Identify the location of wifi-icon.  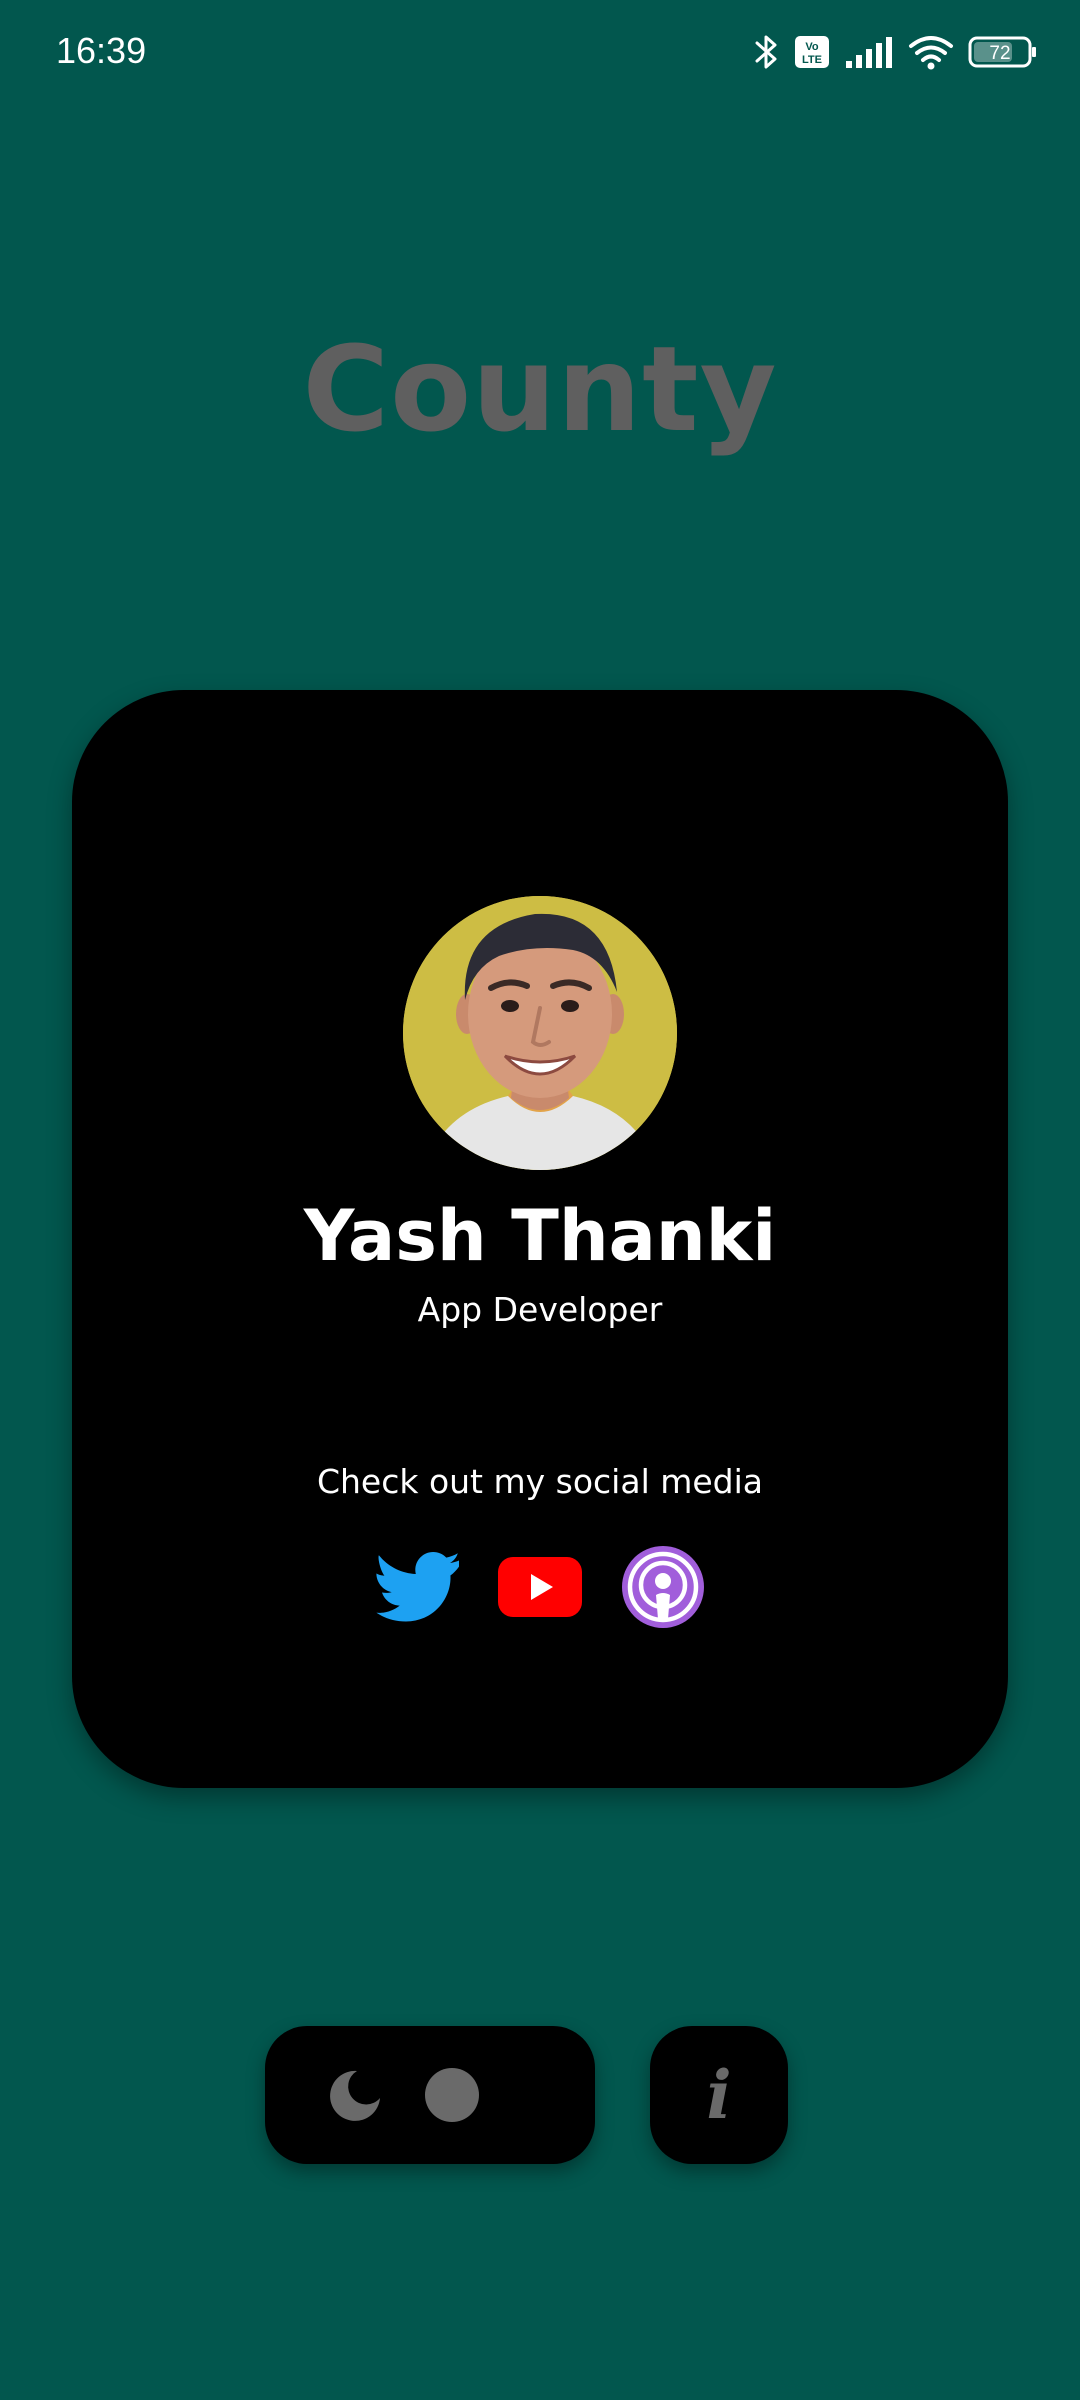
(931, 52).